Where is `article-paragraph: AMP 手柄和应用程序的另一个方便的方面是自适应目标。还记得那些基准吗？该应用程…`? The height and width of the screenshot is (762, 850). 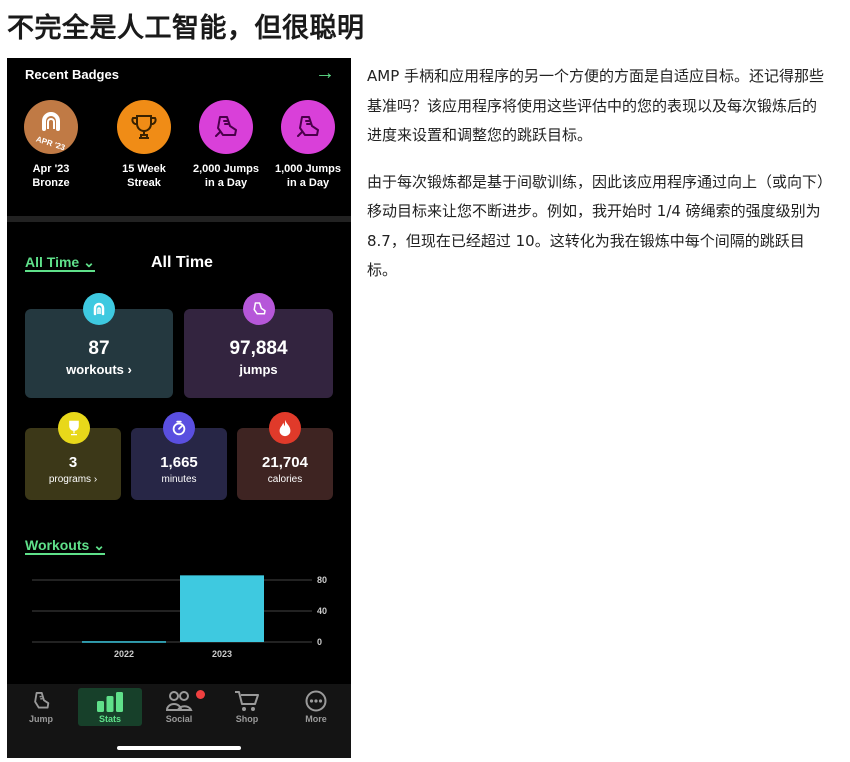
article-paragraph: AMP 手柄和应用程序的另一个方便的方面是自适应目标。还记得那些基准吗？该应用程… is located at coordinates (596, 105).